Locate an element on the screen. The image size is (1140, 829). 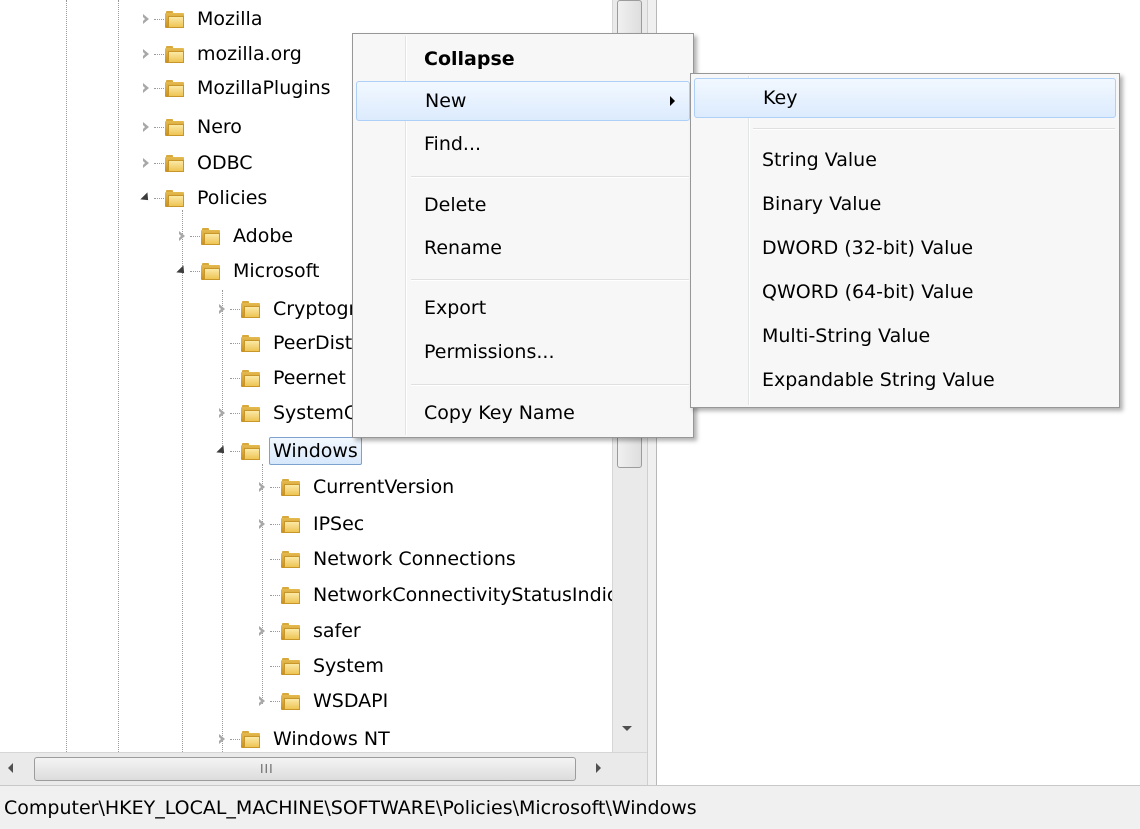
menu-item-label: DWORD (32-bit) Value is located at coordinates (868, 248).